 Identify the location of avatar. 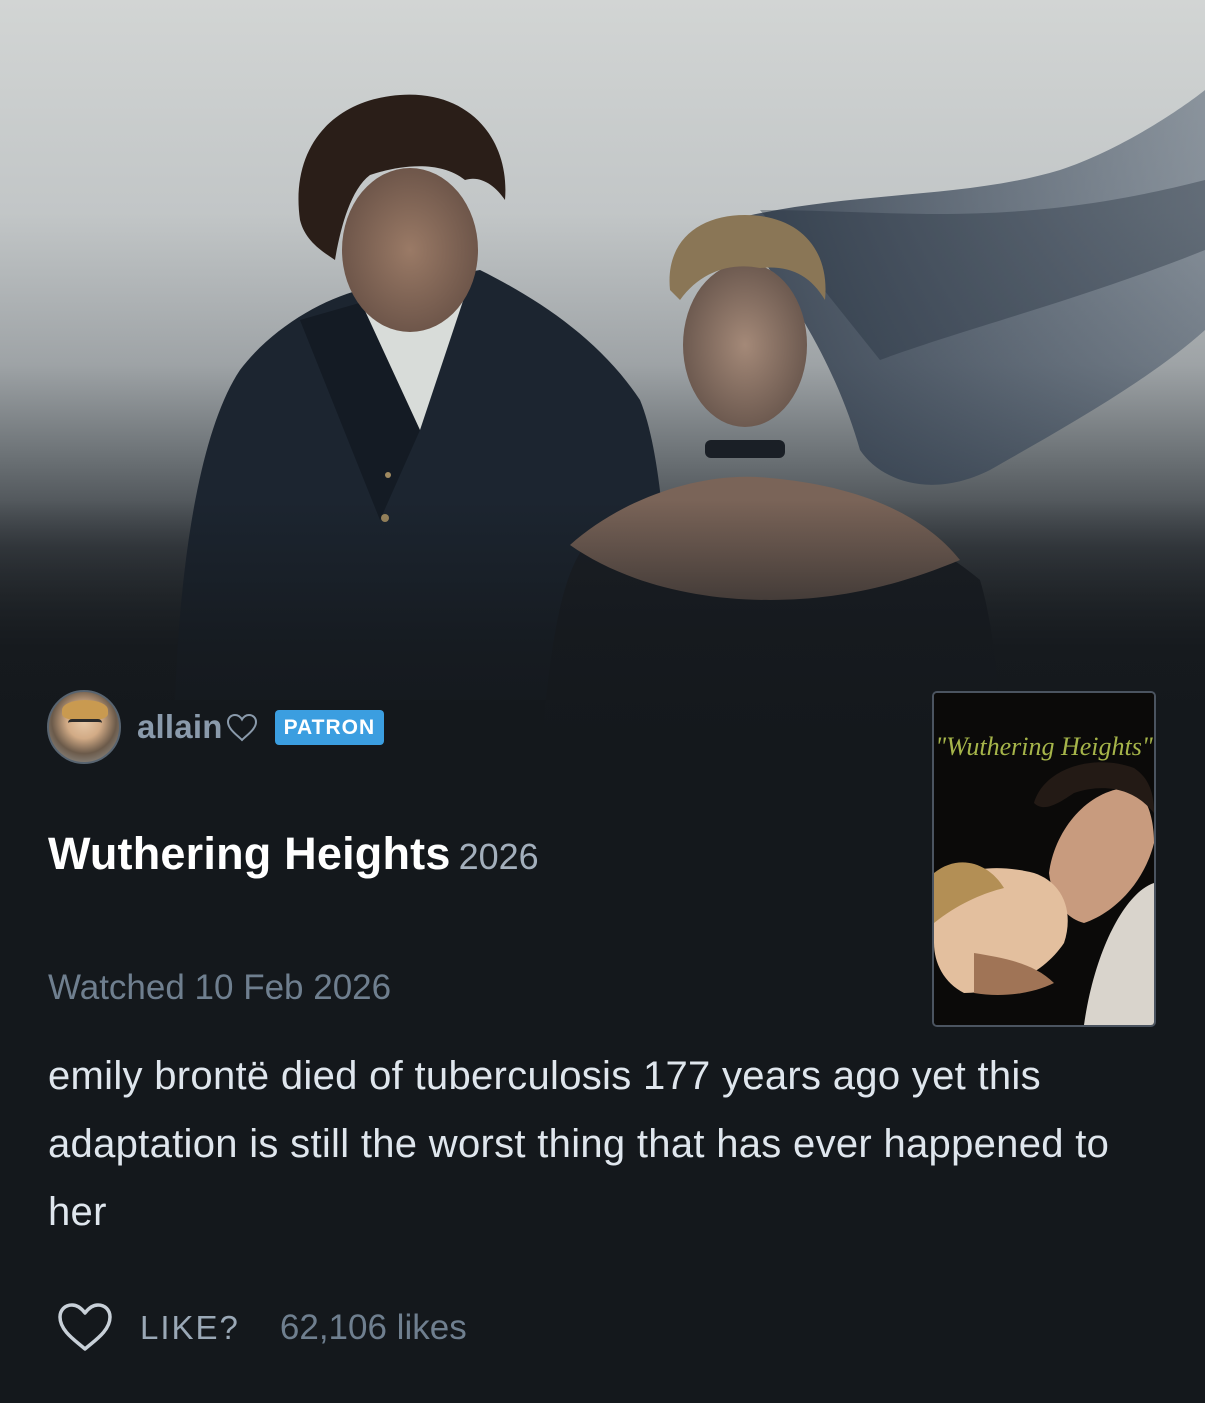
(84, 727).